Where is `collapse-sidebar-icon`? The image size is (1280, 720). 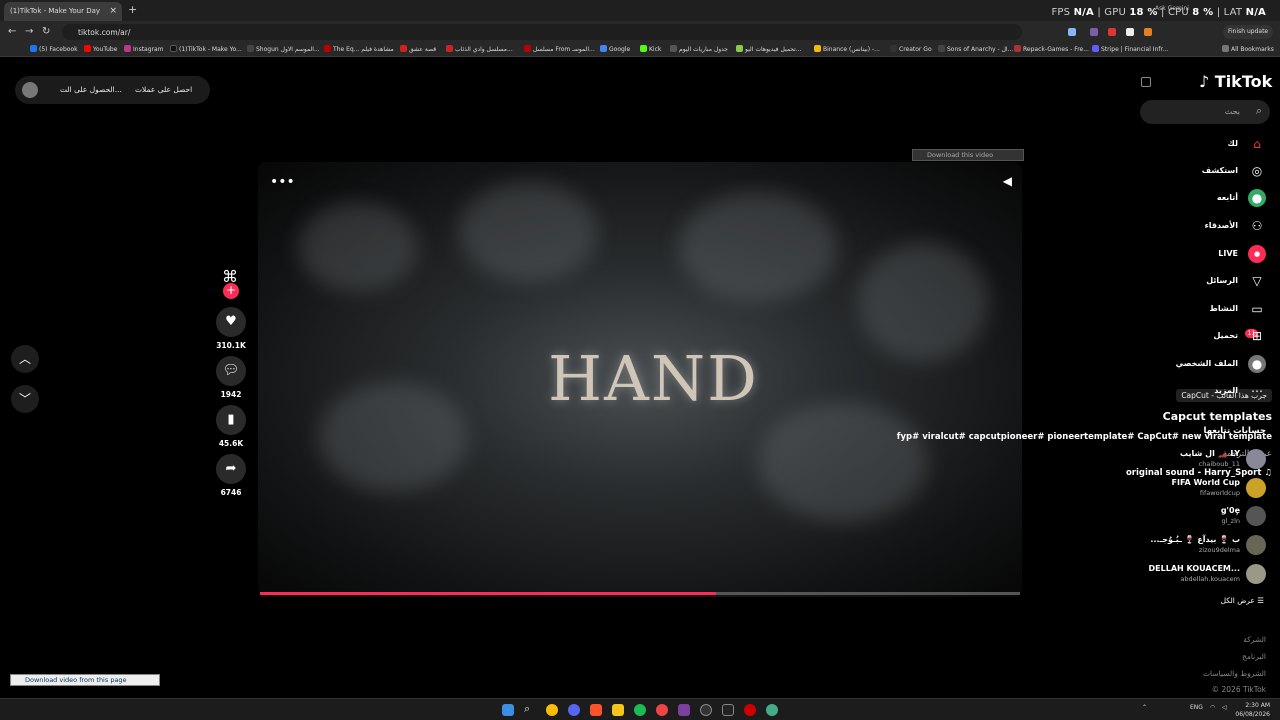 collapse-sidebar-icon is located at coordinates (1146, 82).